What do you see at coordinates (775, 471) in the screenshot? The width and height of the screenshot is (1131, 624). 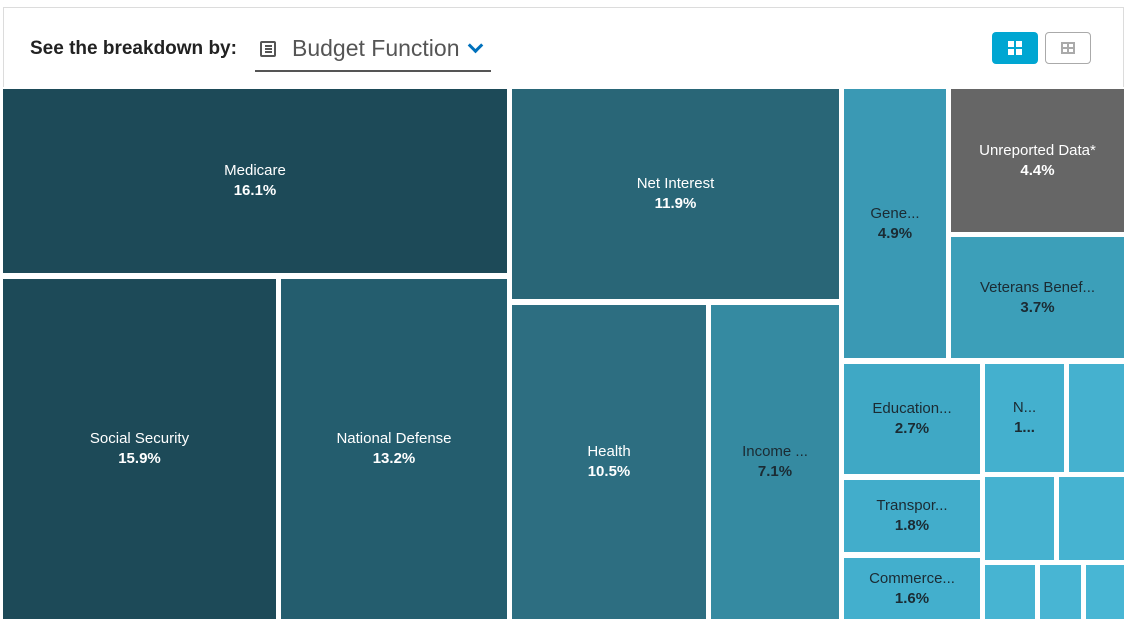 I see `cell-percent: 7.1%` at bounding box center [775, 471].